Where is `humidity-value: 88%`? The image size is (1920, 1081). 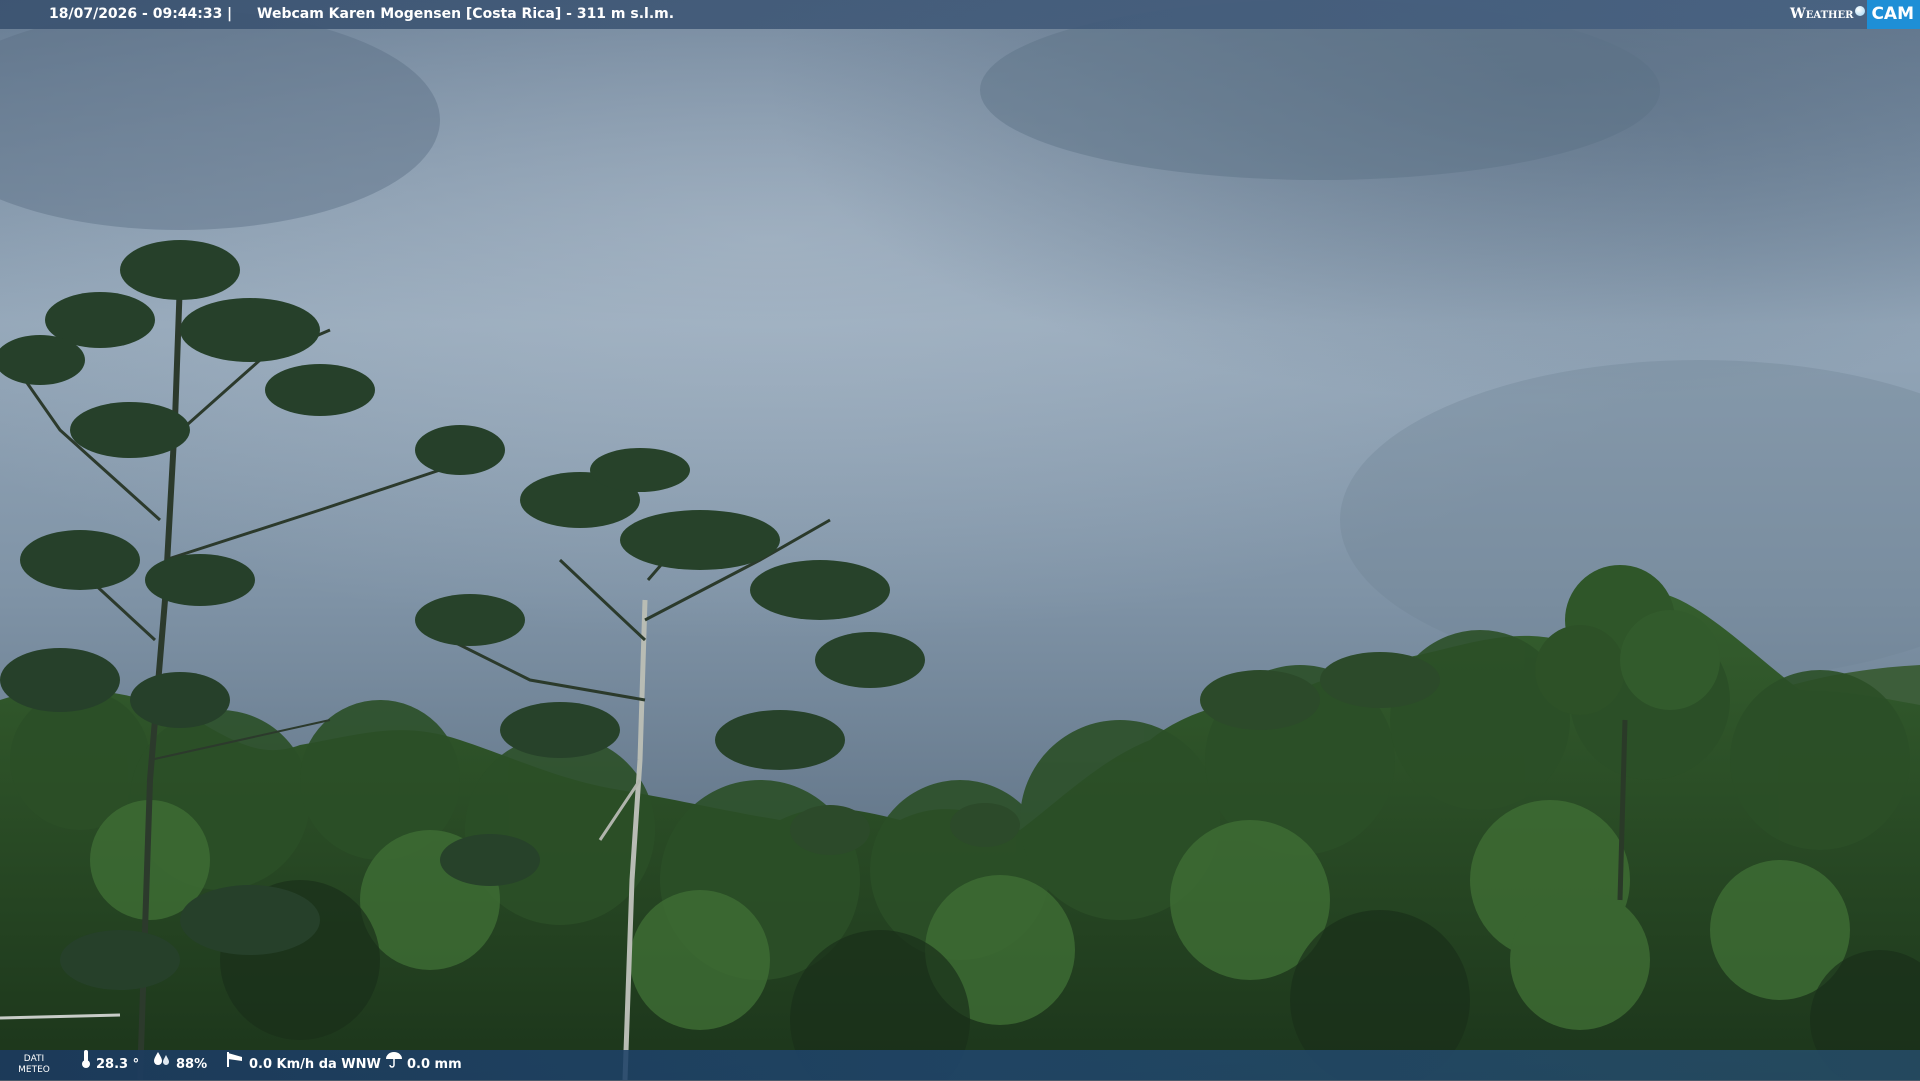
humidity-value: 88% is located at coordinates (191, 1065).